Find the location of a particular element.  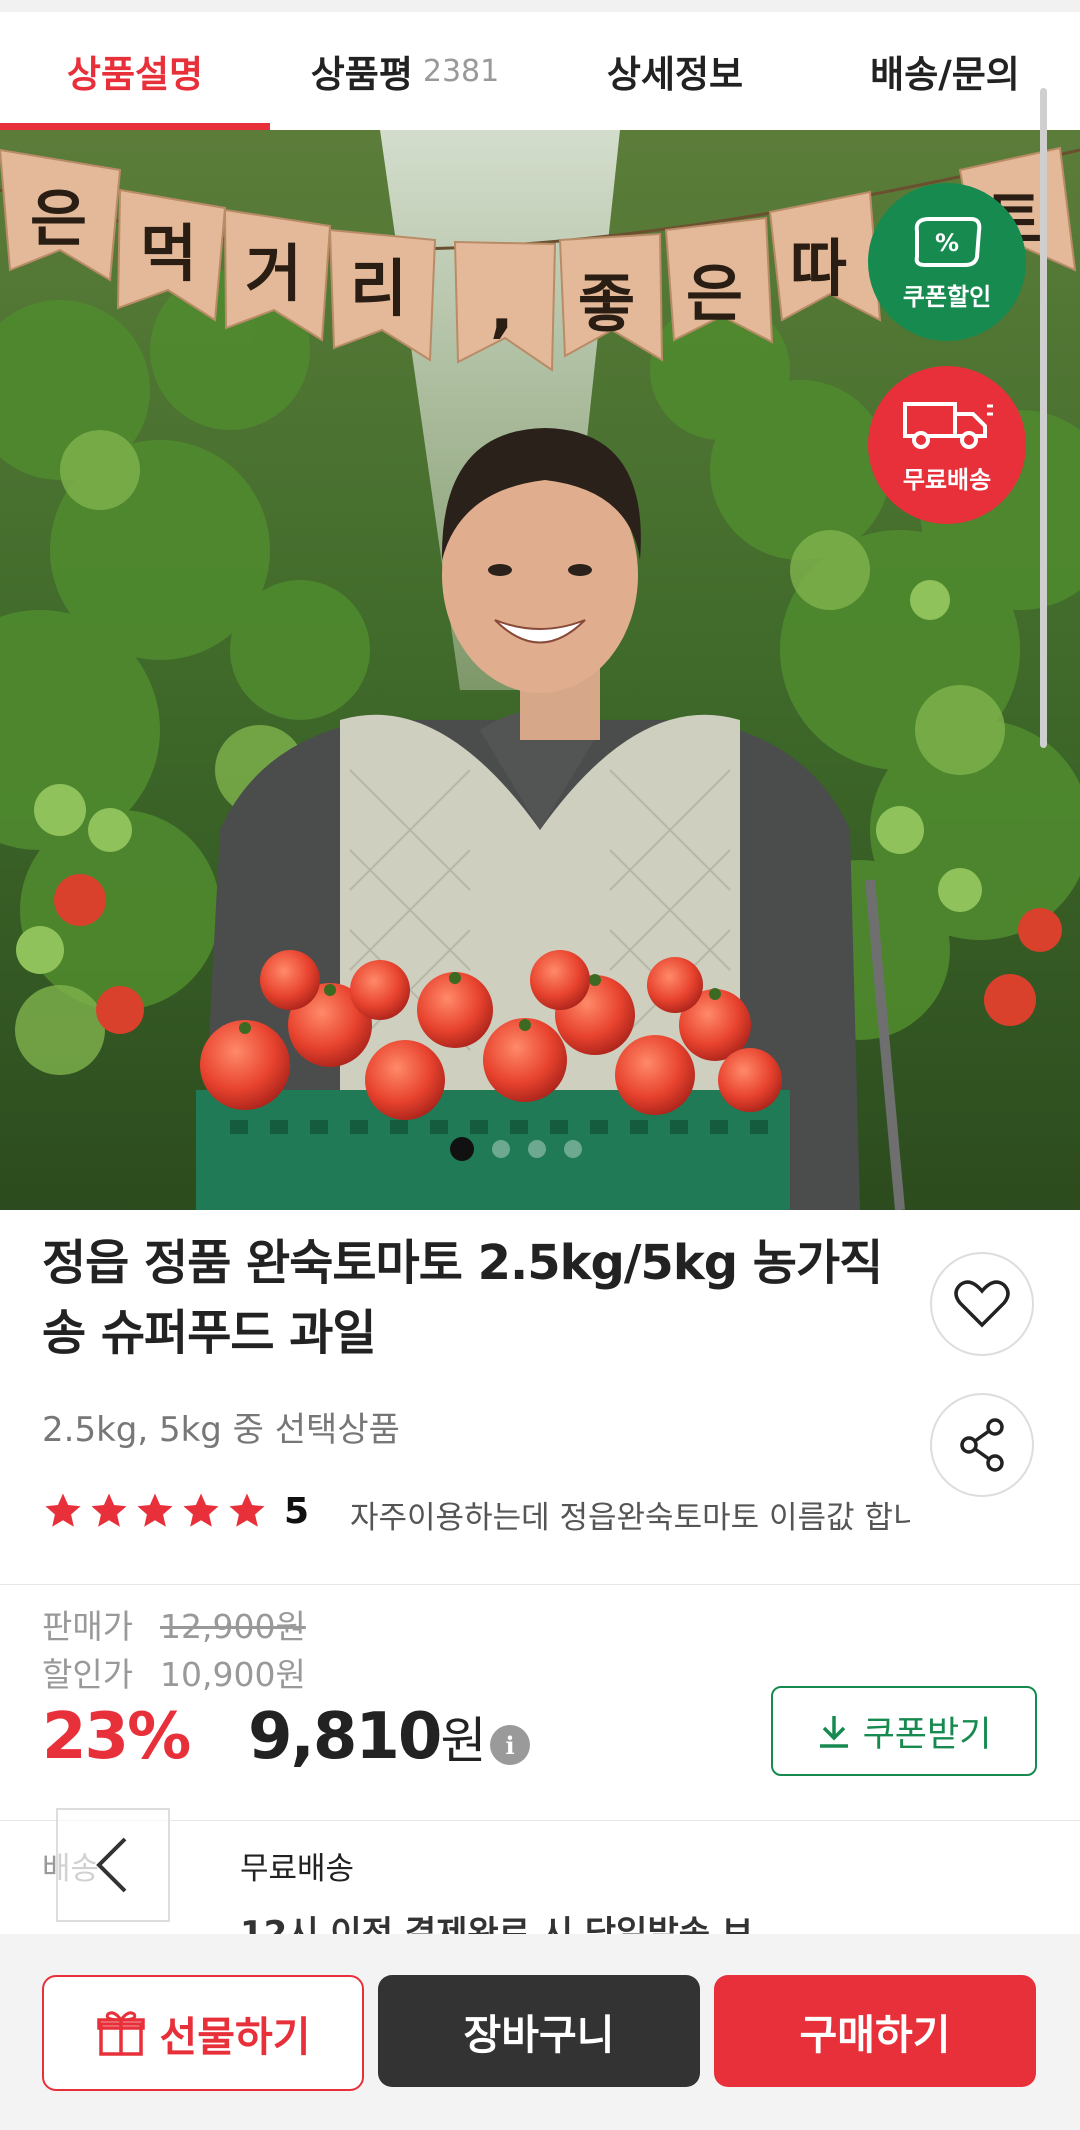

buy-button: 구매하기 is located at coordinates (875, 2031).